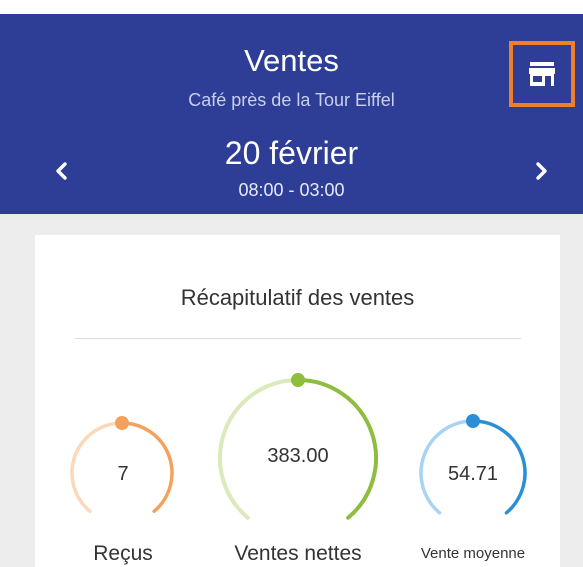  Describe the element at coordinates (123, 553) in the screenshot. I see `receipts-label: Reçus` at that location.